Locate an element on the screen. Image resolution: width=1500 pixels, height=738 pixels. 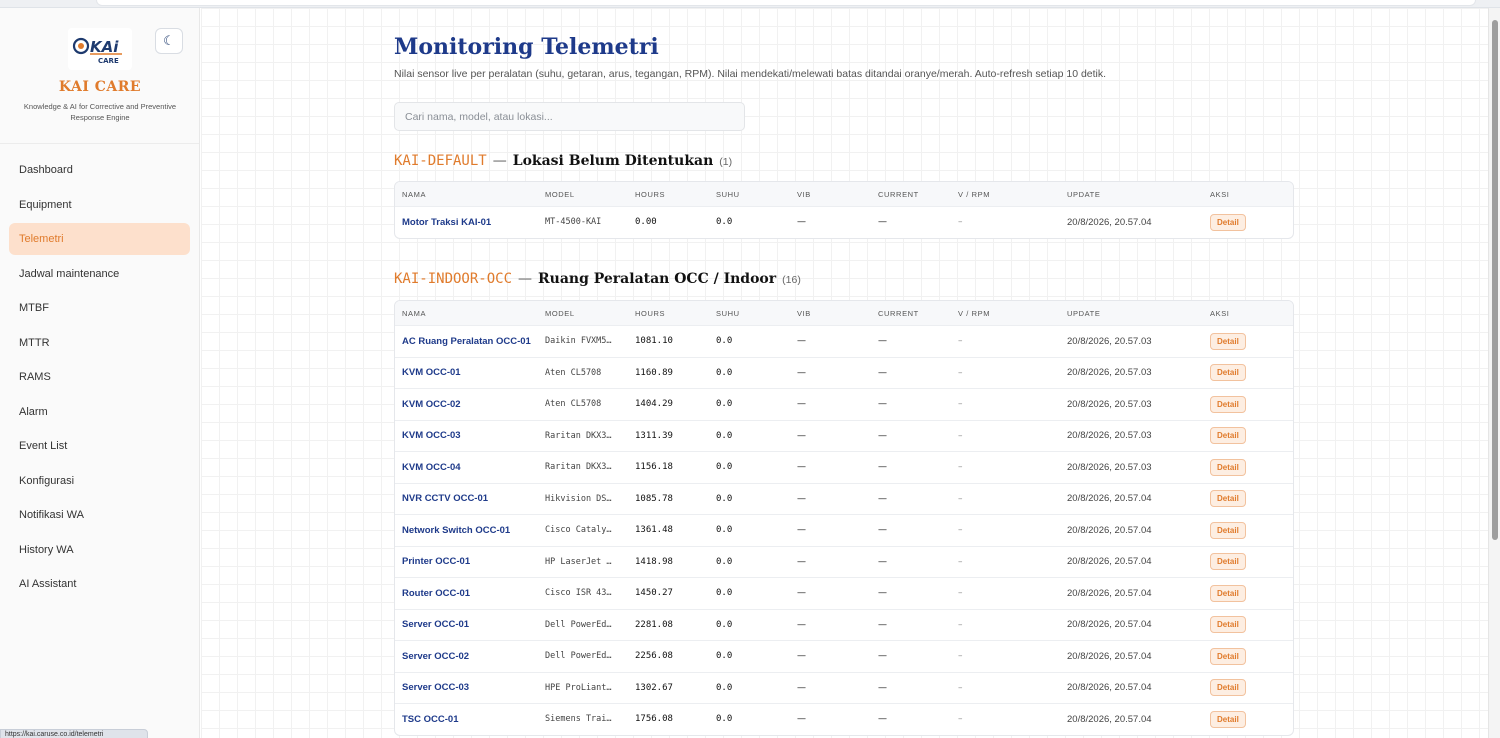
equipment-name-link: NVR CCTV OCC-01 is located at coordinates (472, 499).